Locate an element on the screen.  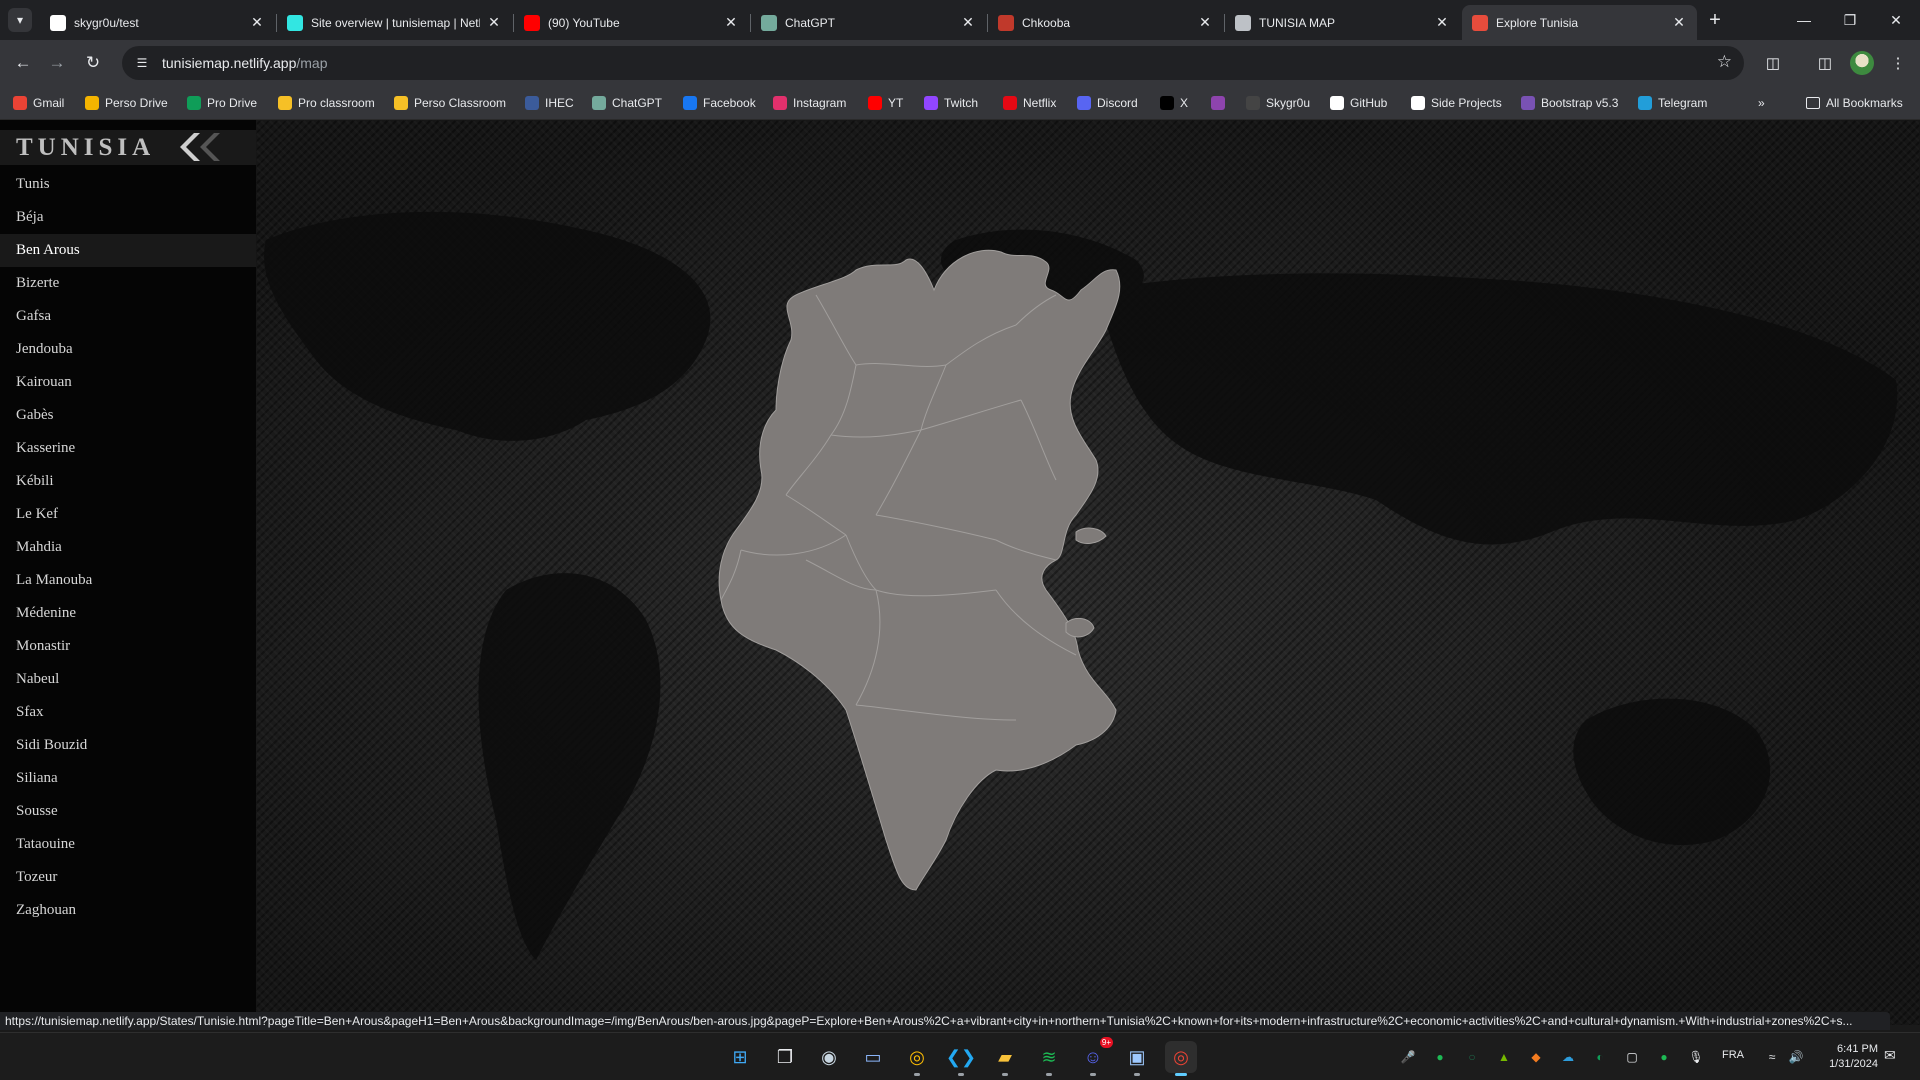
bookmark-telegram: Telegram is located at coordinates (1672, 103).